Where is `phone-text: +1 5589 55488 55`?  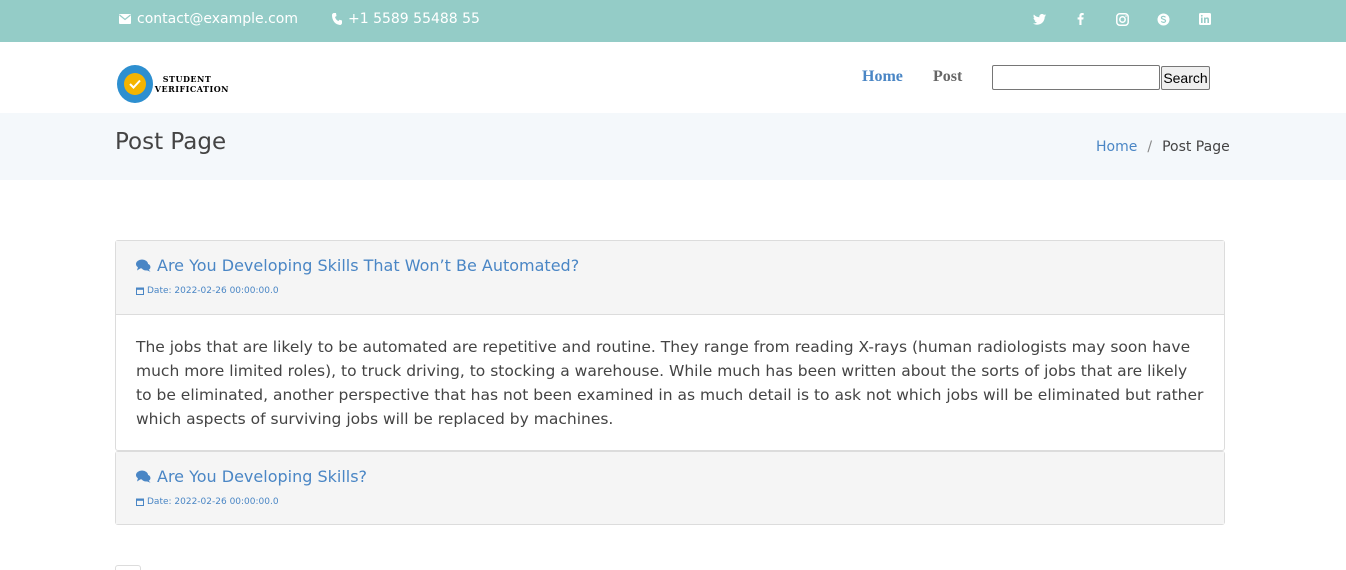
phone-text: +1 5589 55488 55 is located at coordinates (414, 19).